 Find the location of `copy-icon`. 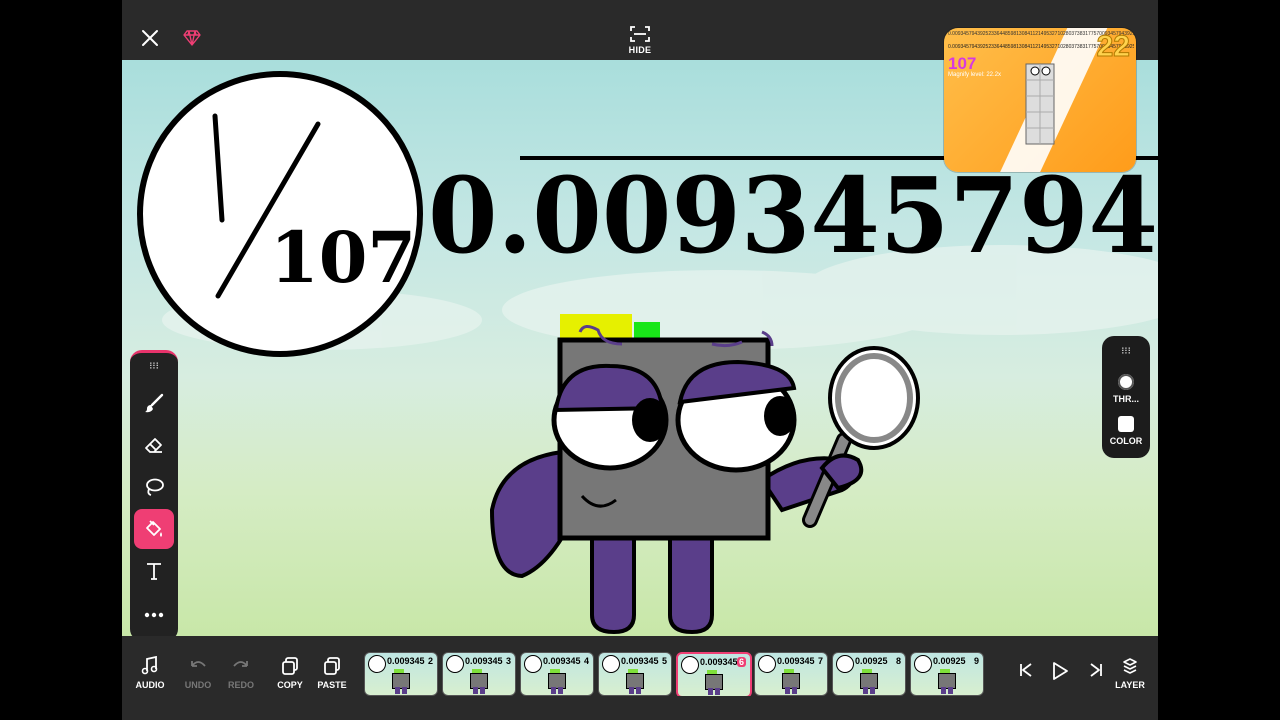

copy-icon is located at coordinates (290, 666).